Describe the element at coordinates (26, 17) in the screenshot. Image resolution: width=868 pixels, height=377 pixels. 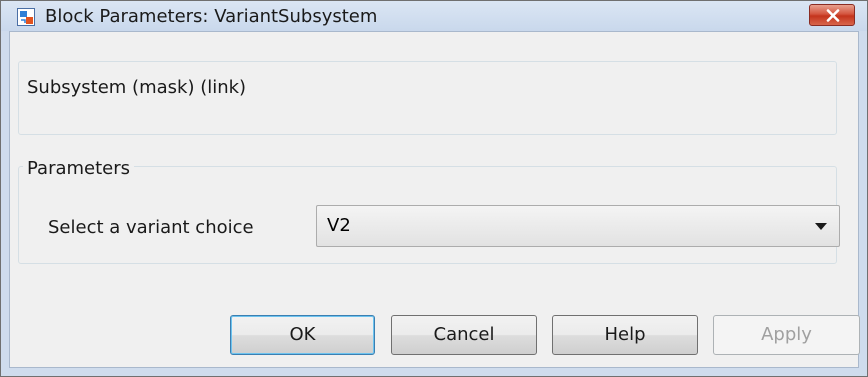
I see `simulink-block-icon` at that location.